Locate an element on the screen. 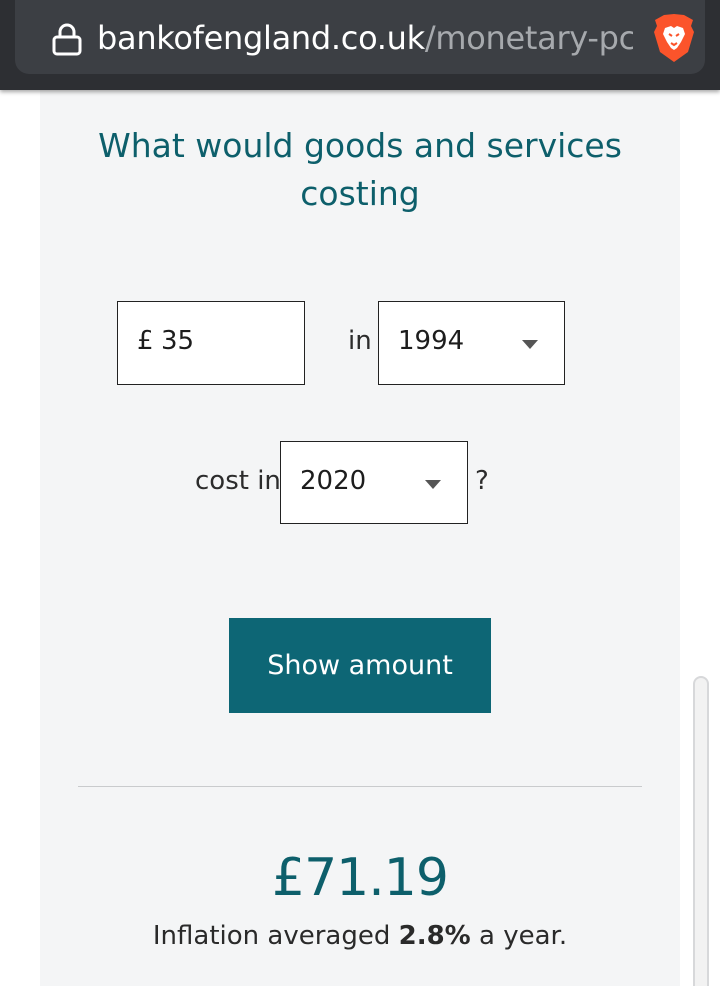 The height and width of the screenshot is (986, 720). inflation-rate: 2.8% is located at coordinates (434, 936).